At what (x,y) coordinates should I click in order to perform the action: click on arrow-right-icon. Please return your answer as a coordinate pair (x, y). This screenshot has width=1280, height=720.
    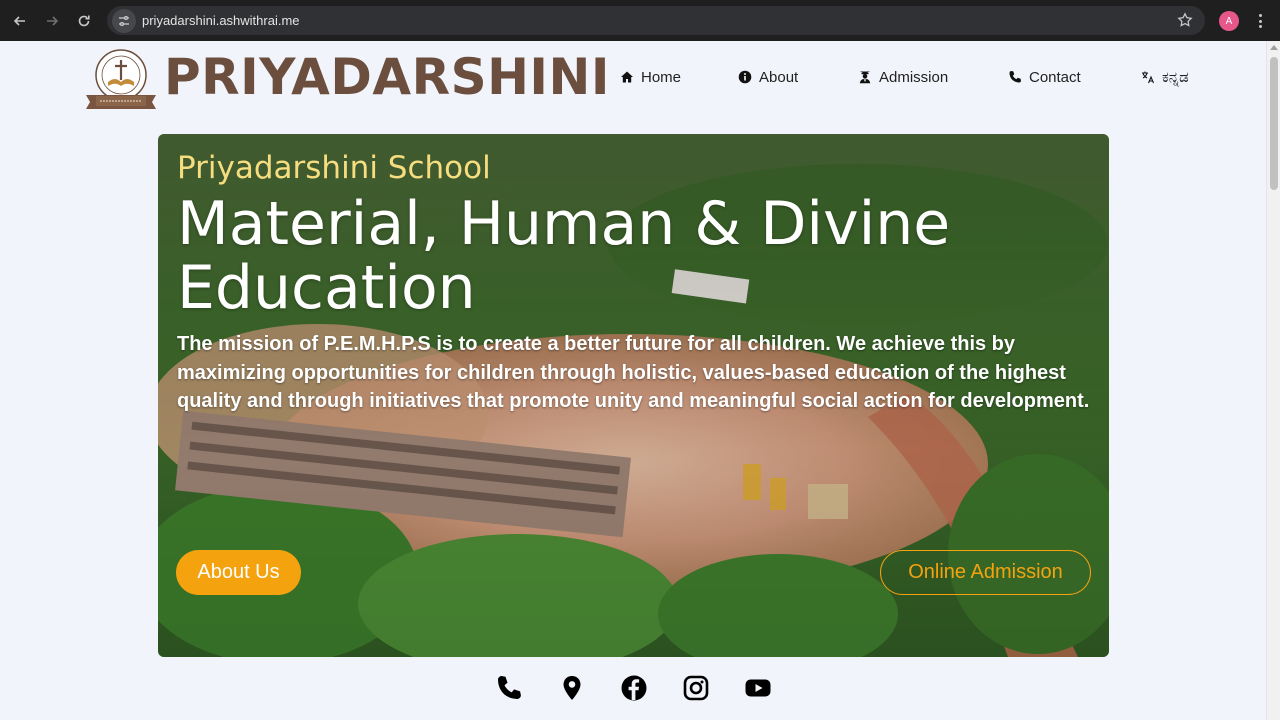
    Looking at the image, I should click on (53, 20).